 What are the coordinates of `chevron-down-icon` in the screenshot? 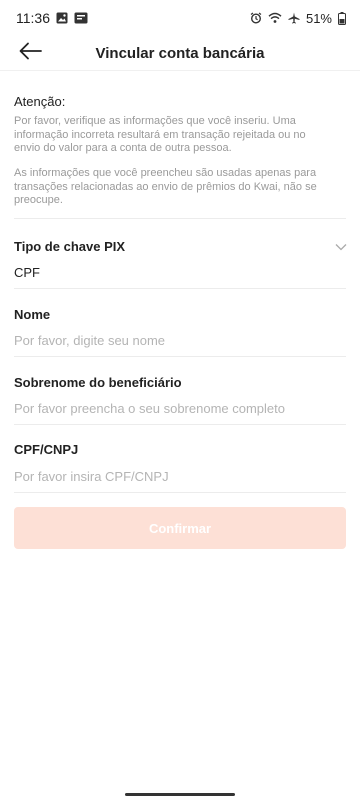 It's located at (341, 247).